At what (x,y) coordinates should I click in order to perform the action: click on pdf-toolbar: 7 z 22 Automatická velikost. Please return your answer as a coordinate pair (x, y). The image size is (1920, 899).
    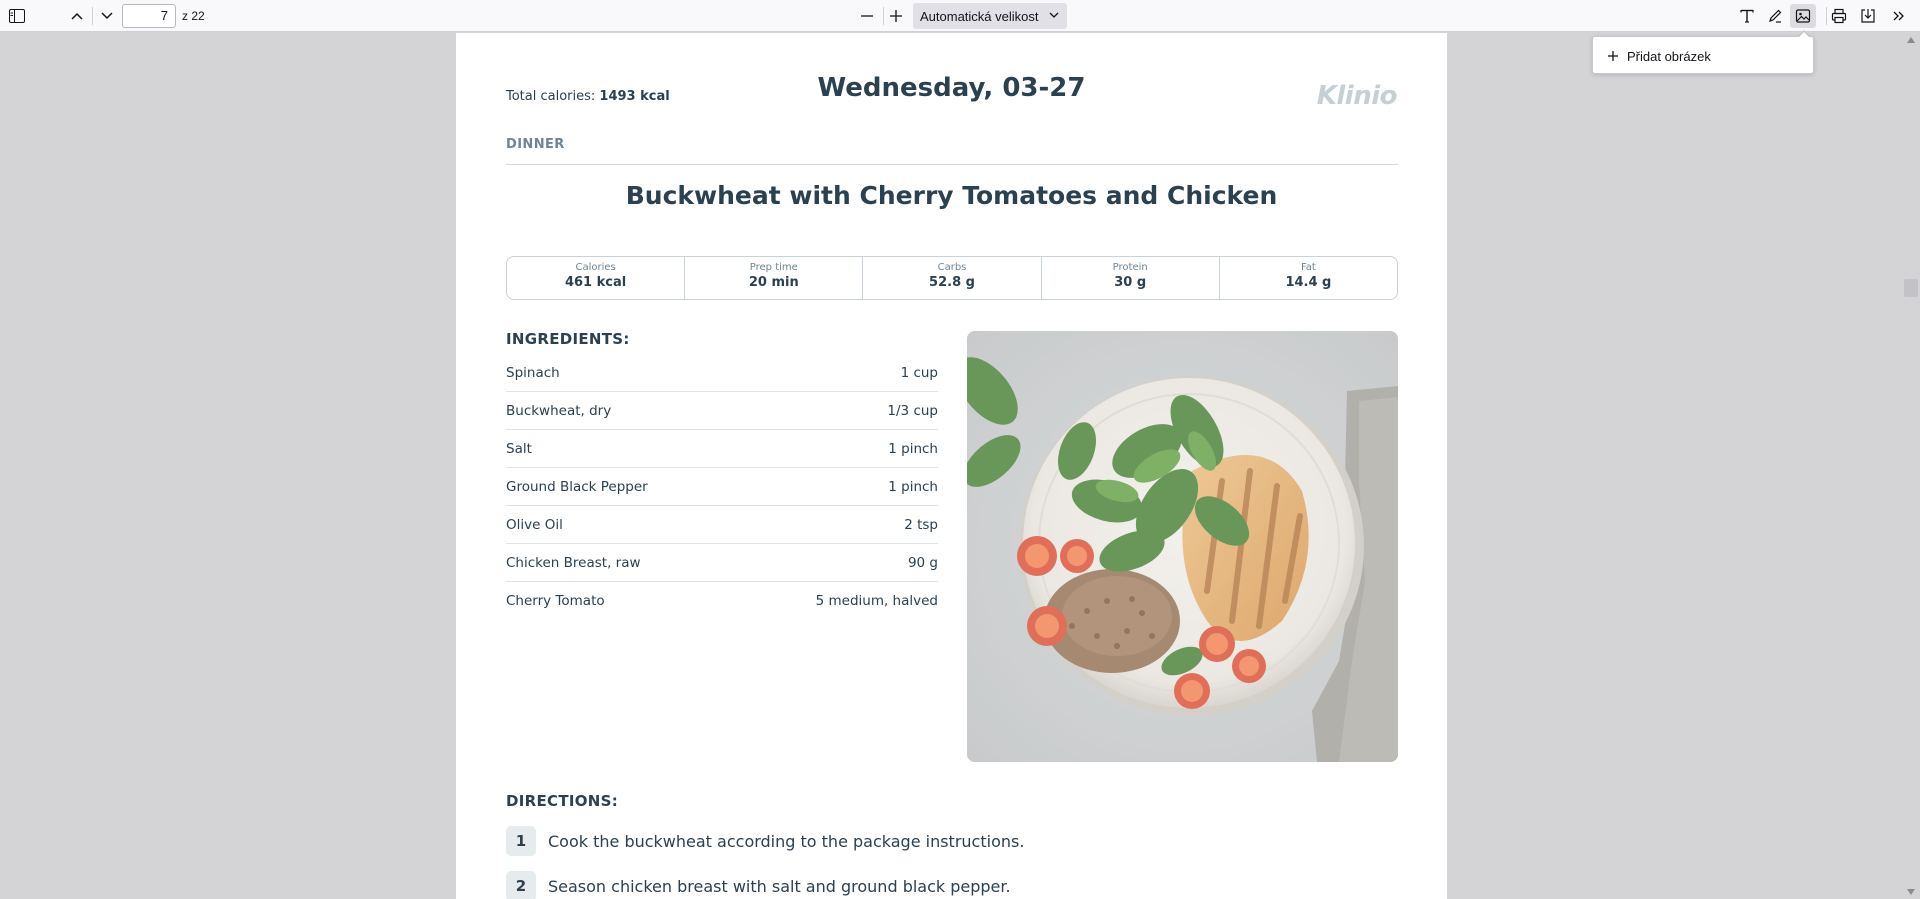
    Looking at the image, I should click on (960, 16).